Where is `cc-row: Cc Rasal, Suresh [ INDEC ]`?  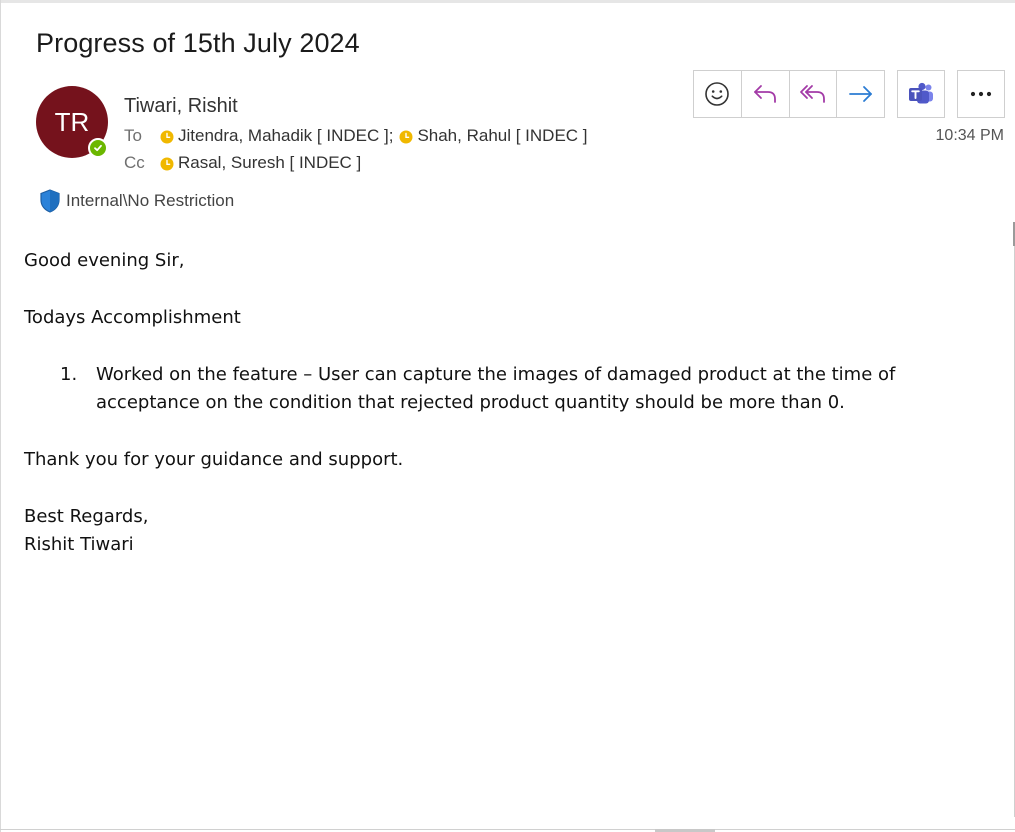 cc-row: Cc Rasal, Suresh [ INDEC ] is located at coordinates (242, 163).